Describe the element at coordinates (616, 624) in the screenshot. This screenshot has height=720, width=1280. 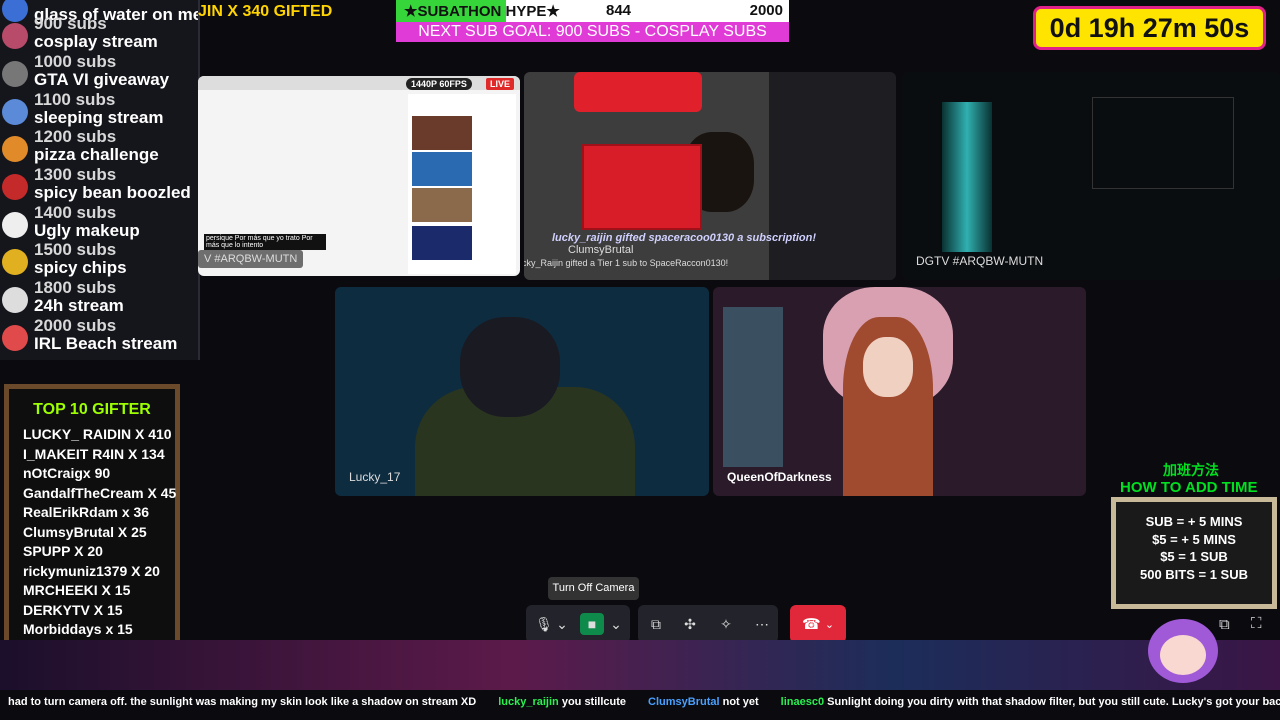
I see `camera-options-chevron-icon: ⌄` at that location.